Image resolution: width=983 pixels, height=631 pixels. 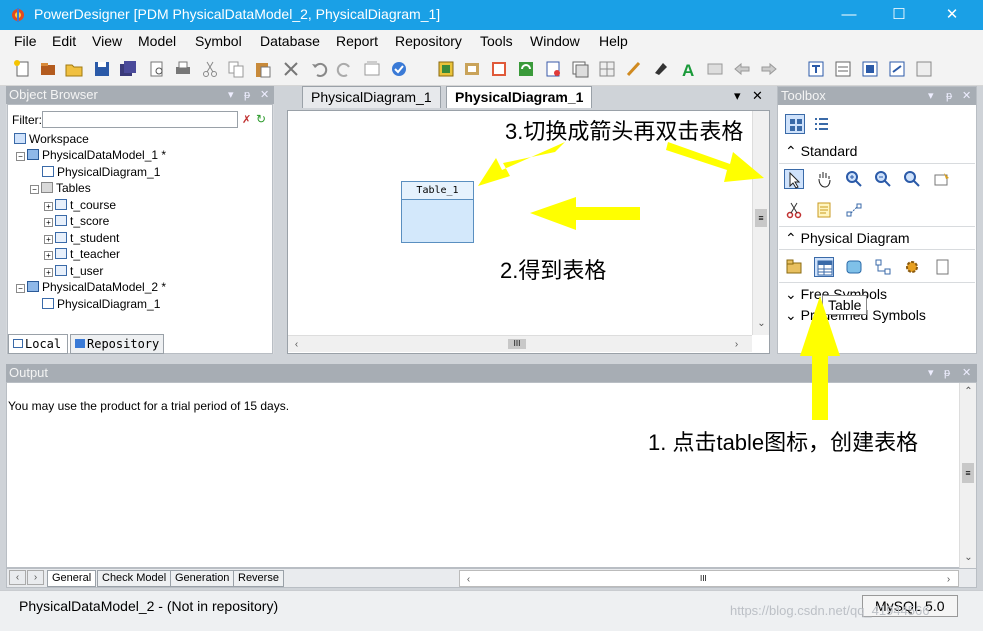 I want to click on large-icons-view-icon, so click(x=795, y=124).